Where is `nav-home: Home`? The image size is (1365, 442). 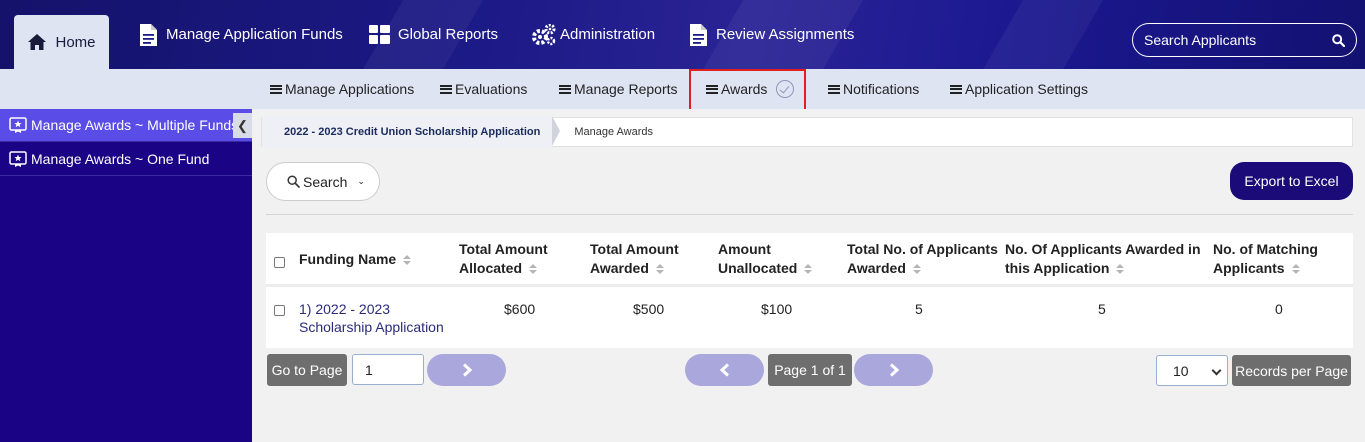 nav-home: Home is located at coordinates (61, 42).